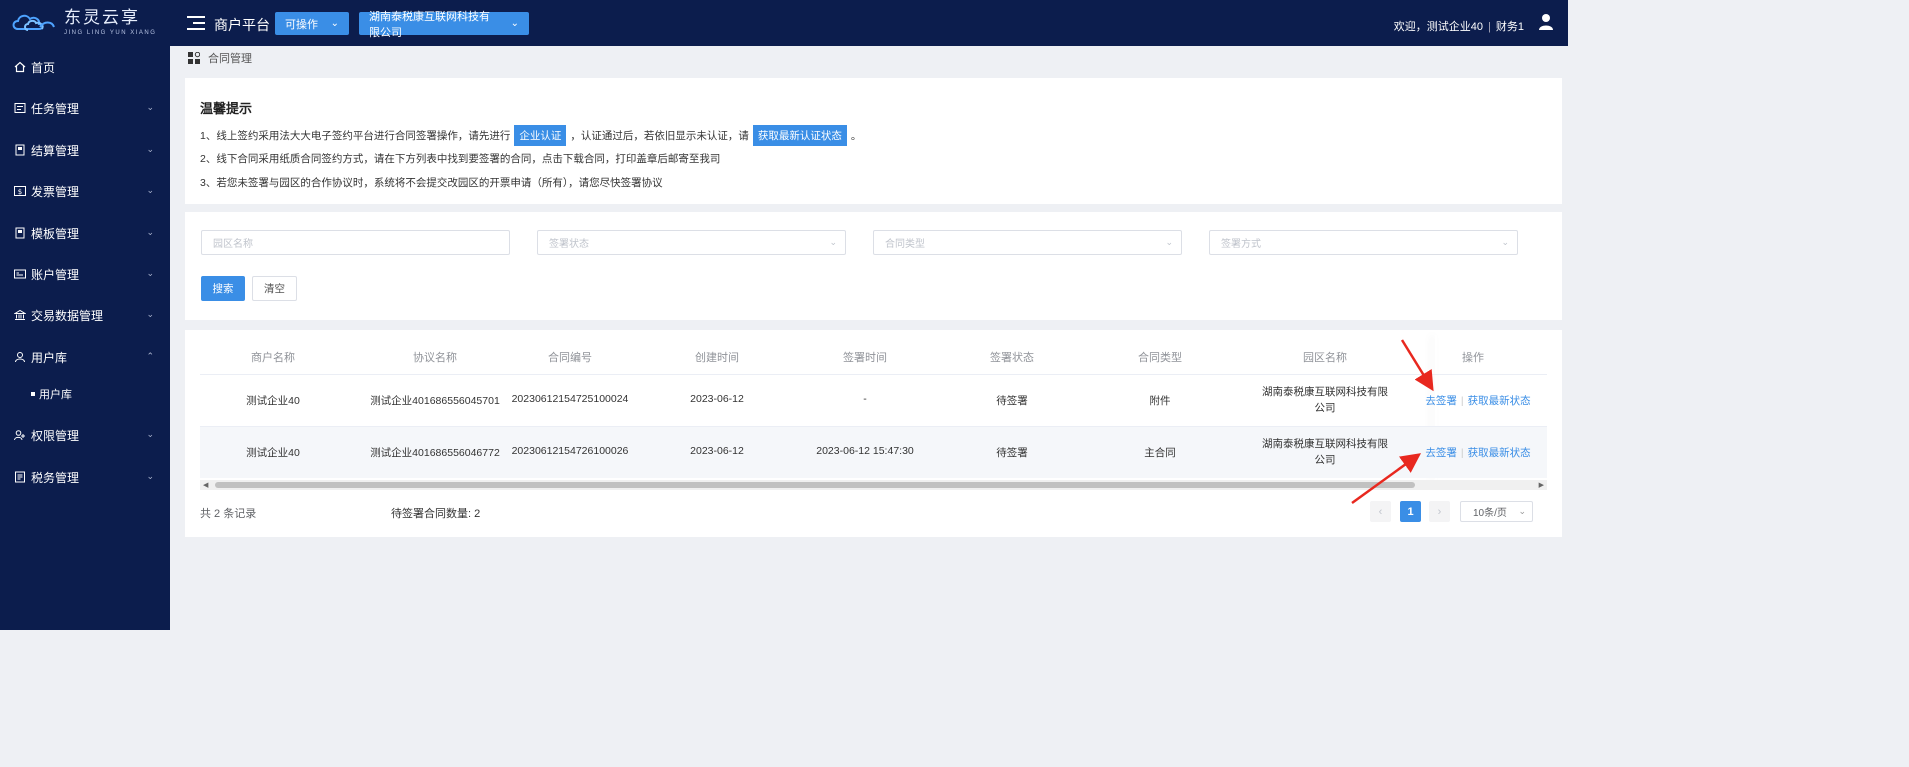  What do you see at coordinates (1473, 358) in the screenshot?
I see `column-header-actions: 操作` at bounding box center [1473, 358].